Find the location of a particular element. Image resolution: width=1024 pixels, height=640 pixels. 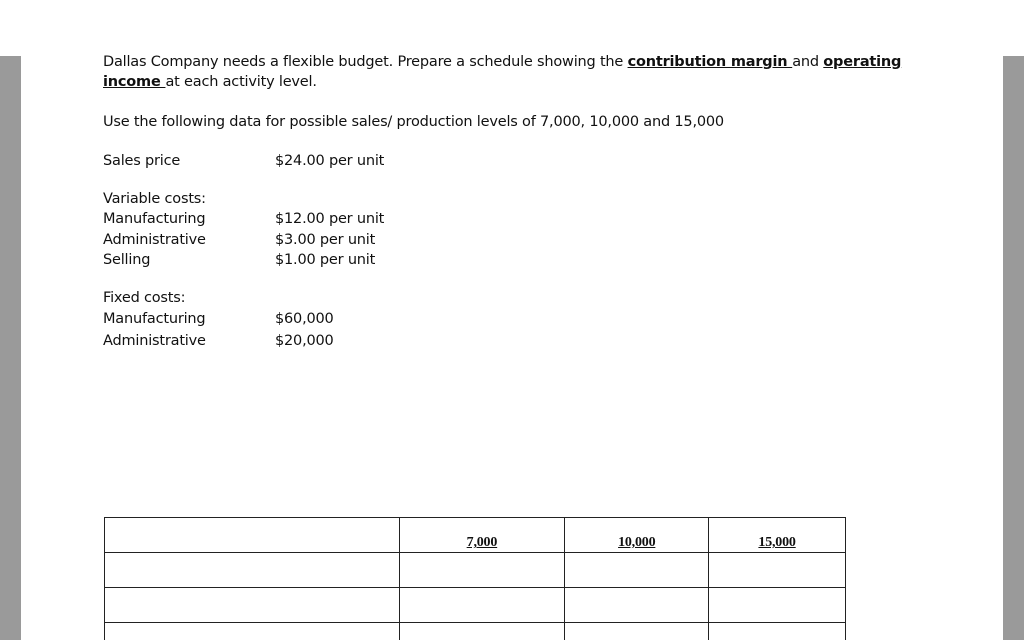

term-contribution-margin: contribution margin is located at coordinates (710, 62).